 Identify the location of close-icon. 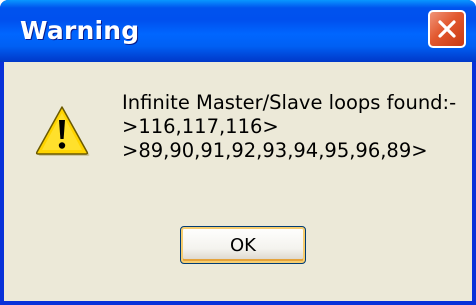
(447, 29).